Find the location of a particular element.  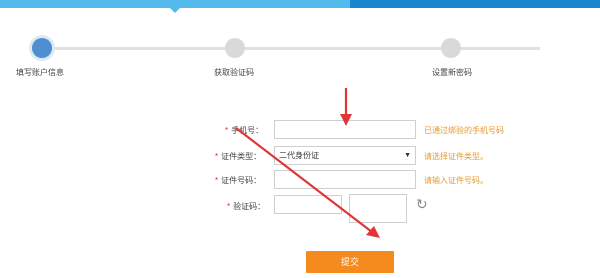

step-3-label: 设置新密码 is located at coordinates (452, 72).